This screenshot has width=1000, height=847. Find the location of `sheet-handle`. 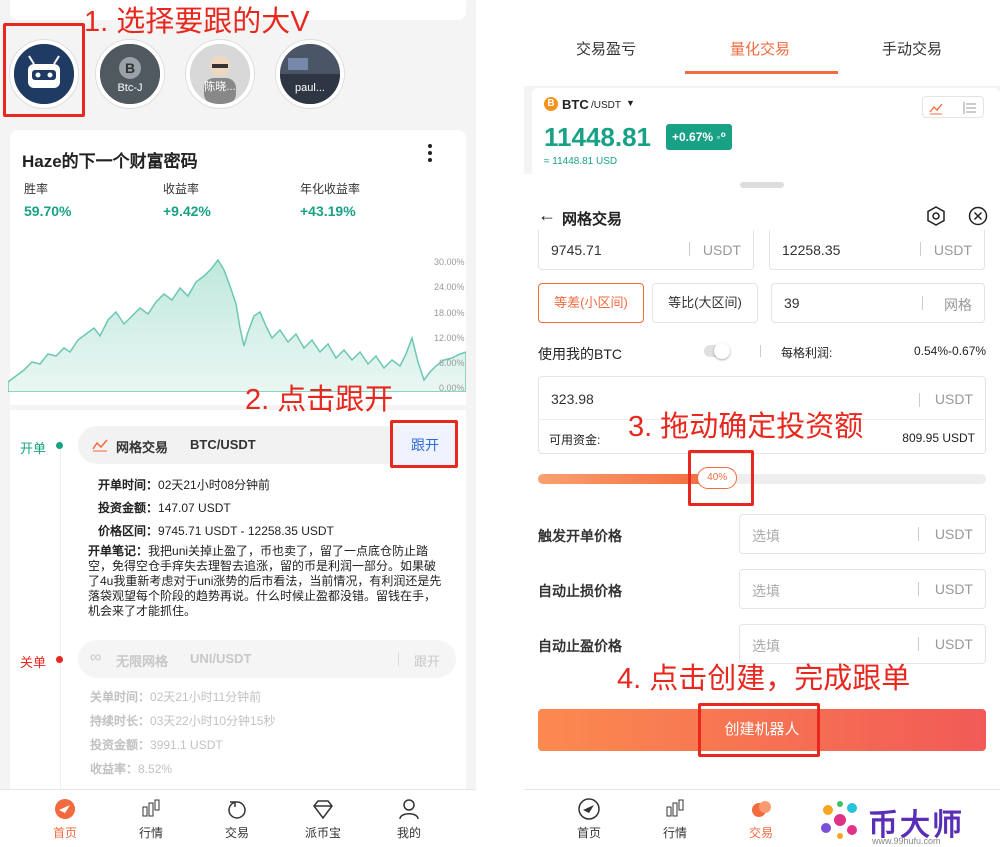

sheet-handle is located at coordinates (762, 185).